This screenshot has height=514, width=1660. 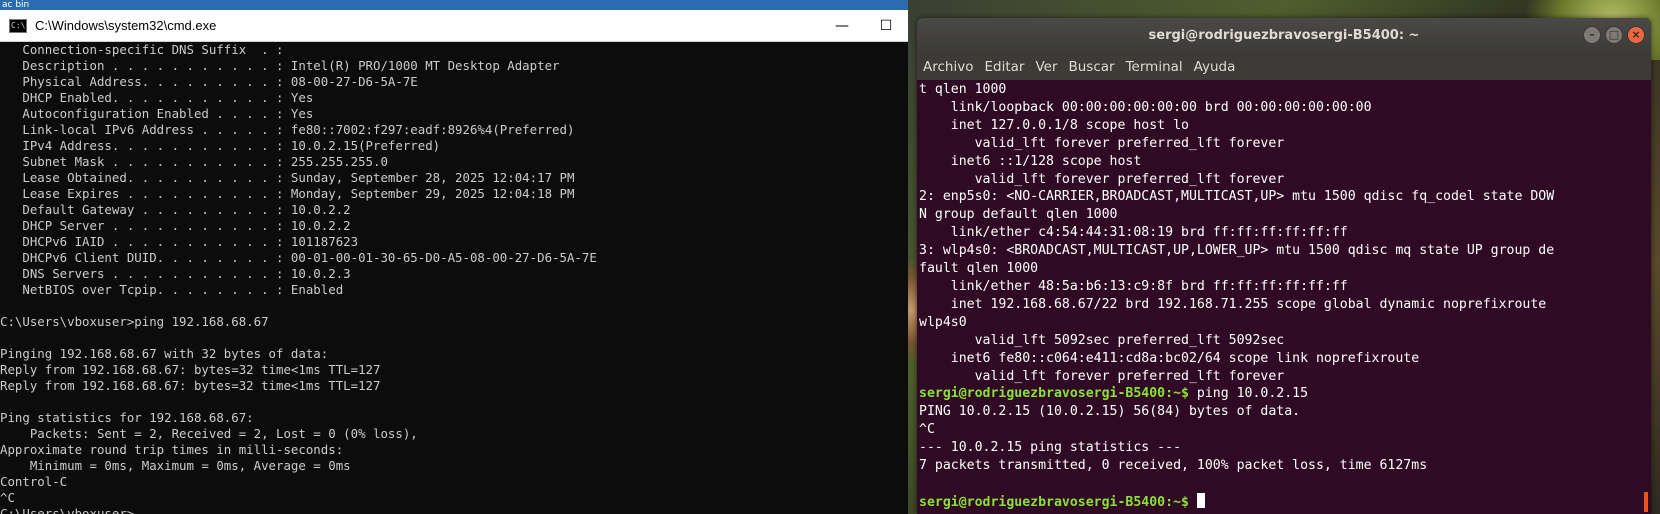 What do you see at coordinates (842, 25) in the screenshot?
I see `minimize-button: —` at bounding box center [842, 25].